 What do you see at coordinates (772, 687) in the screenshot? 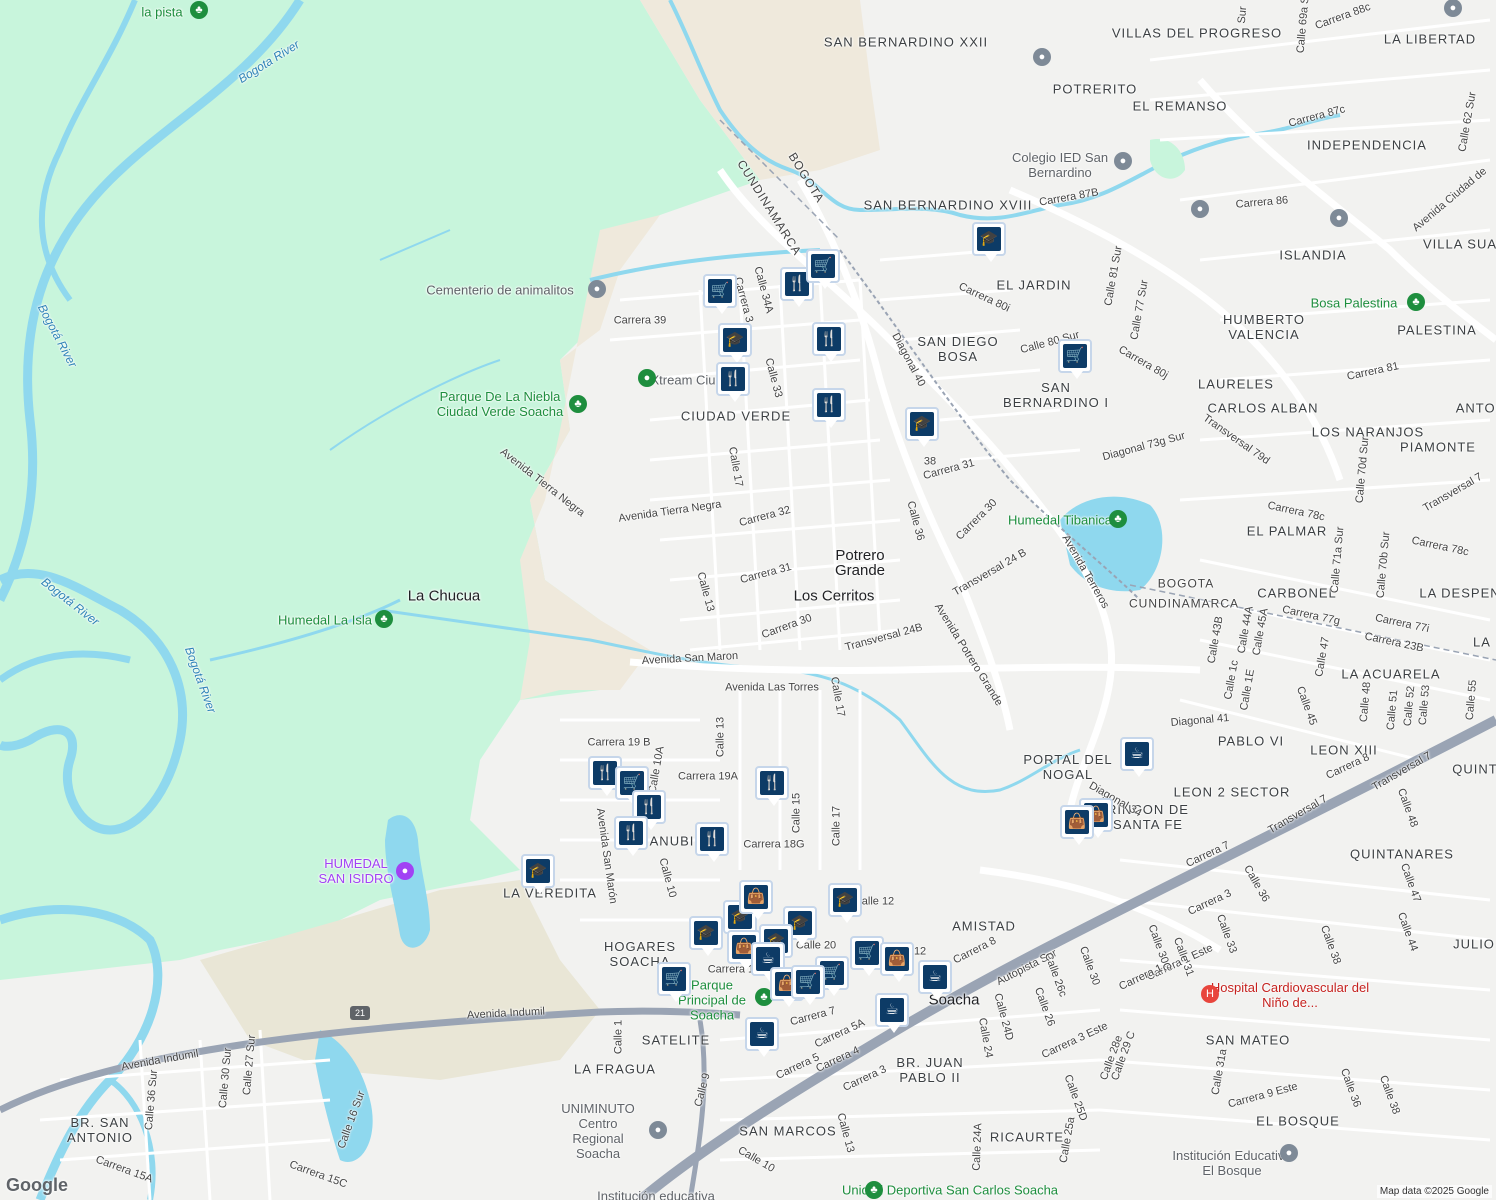
I see `street-label: Avenida Las Torres` at bounding box center [772, 687].